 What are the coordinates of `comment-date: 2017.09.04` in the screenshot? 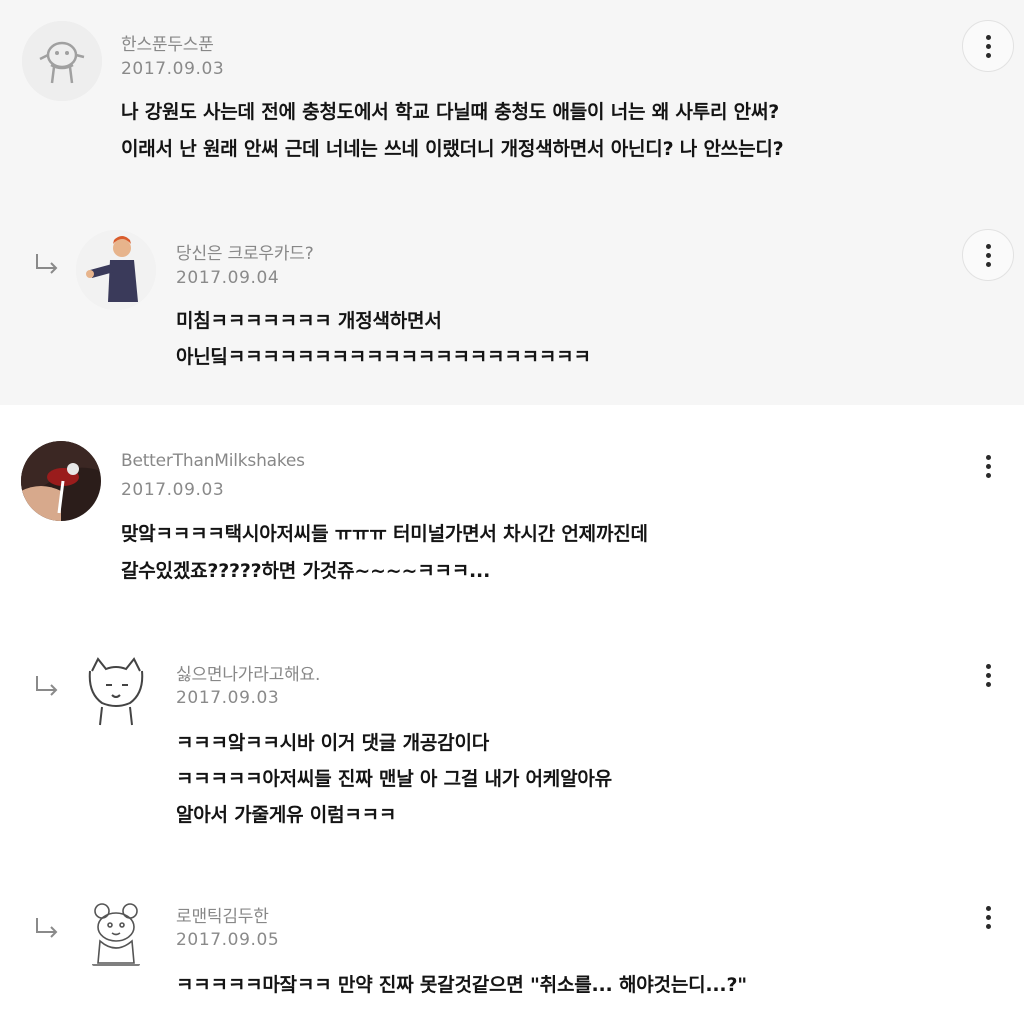 It's located at (228, 278).